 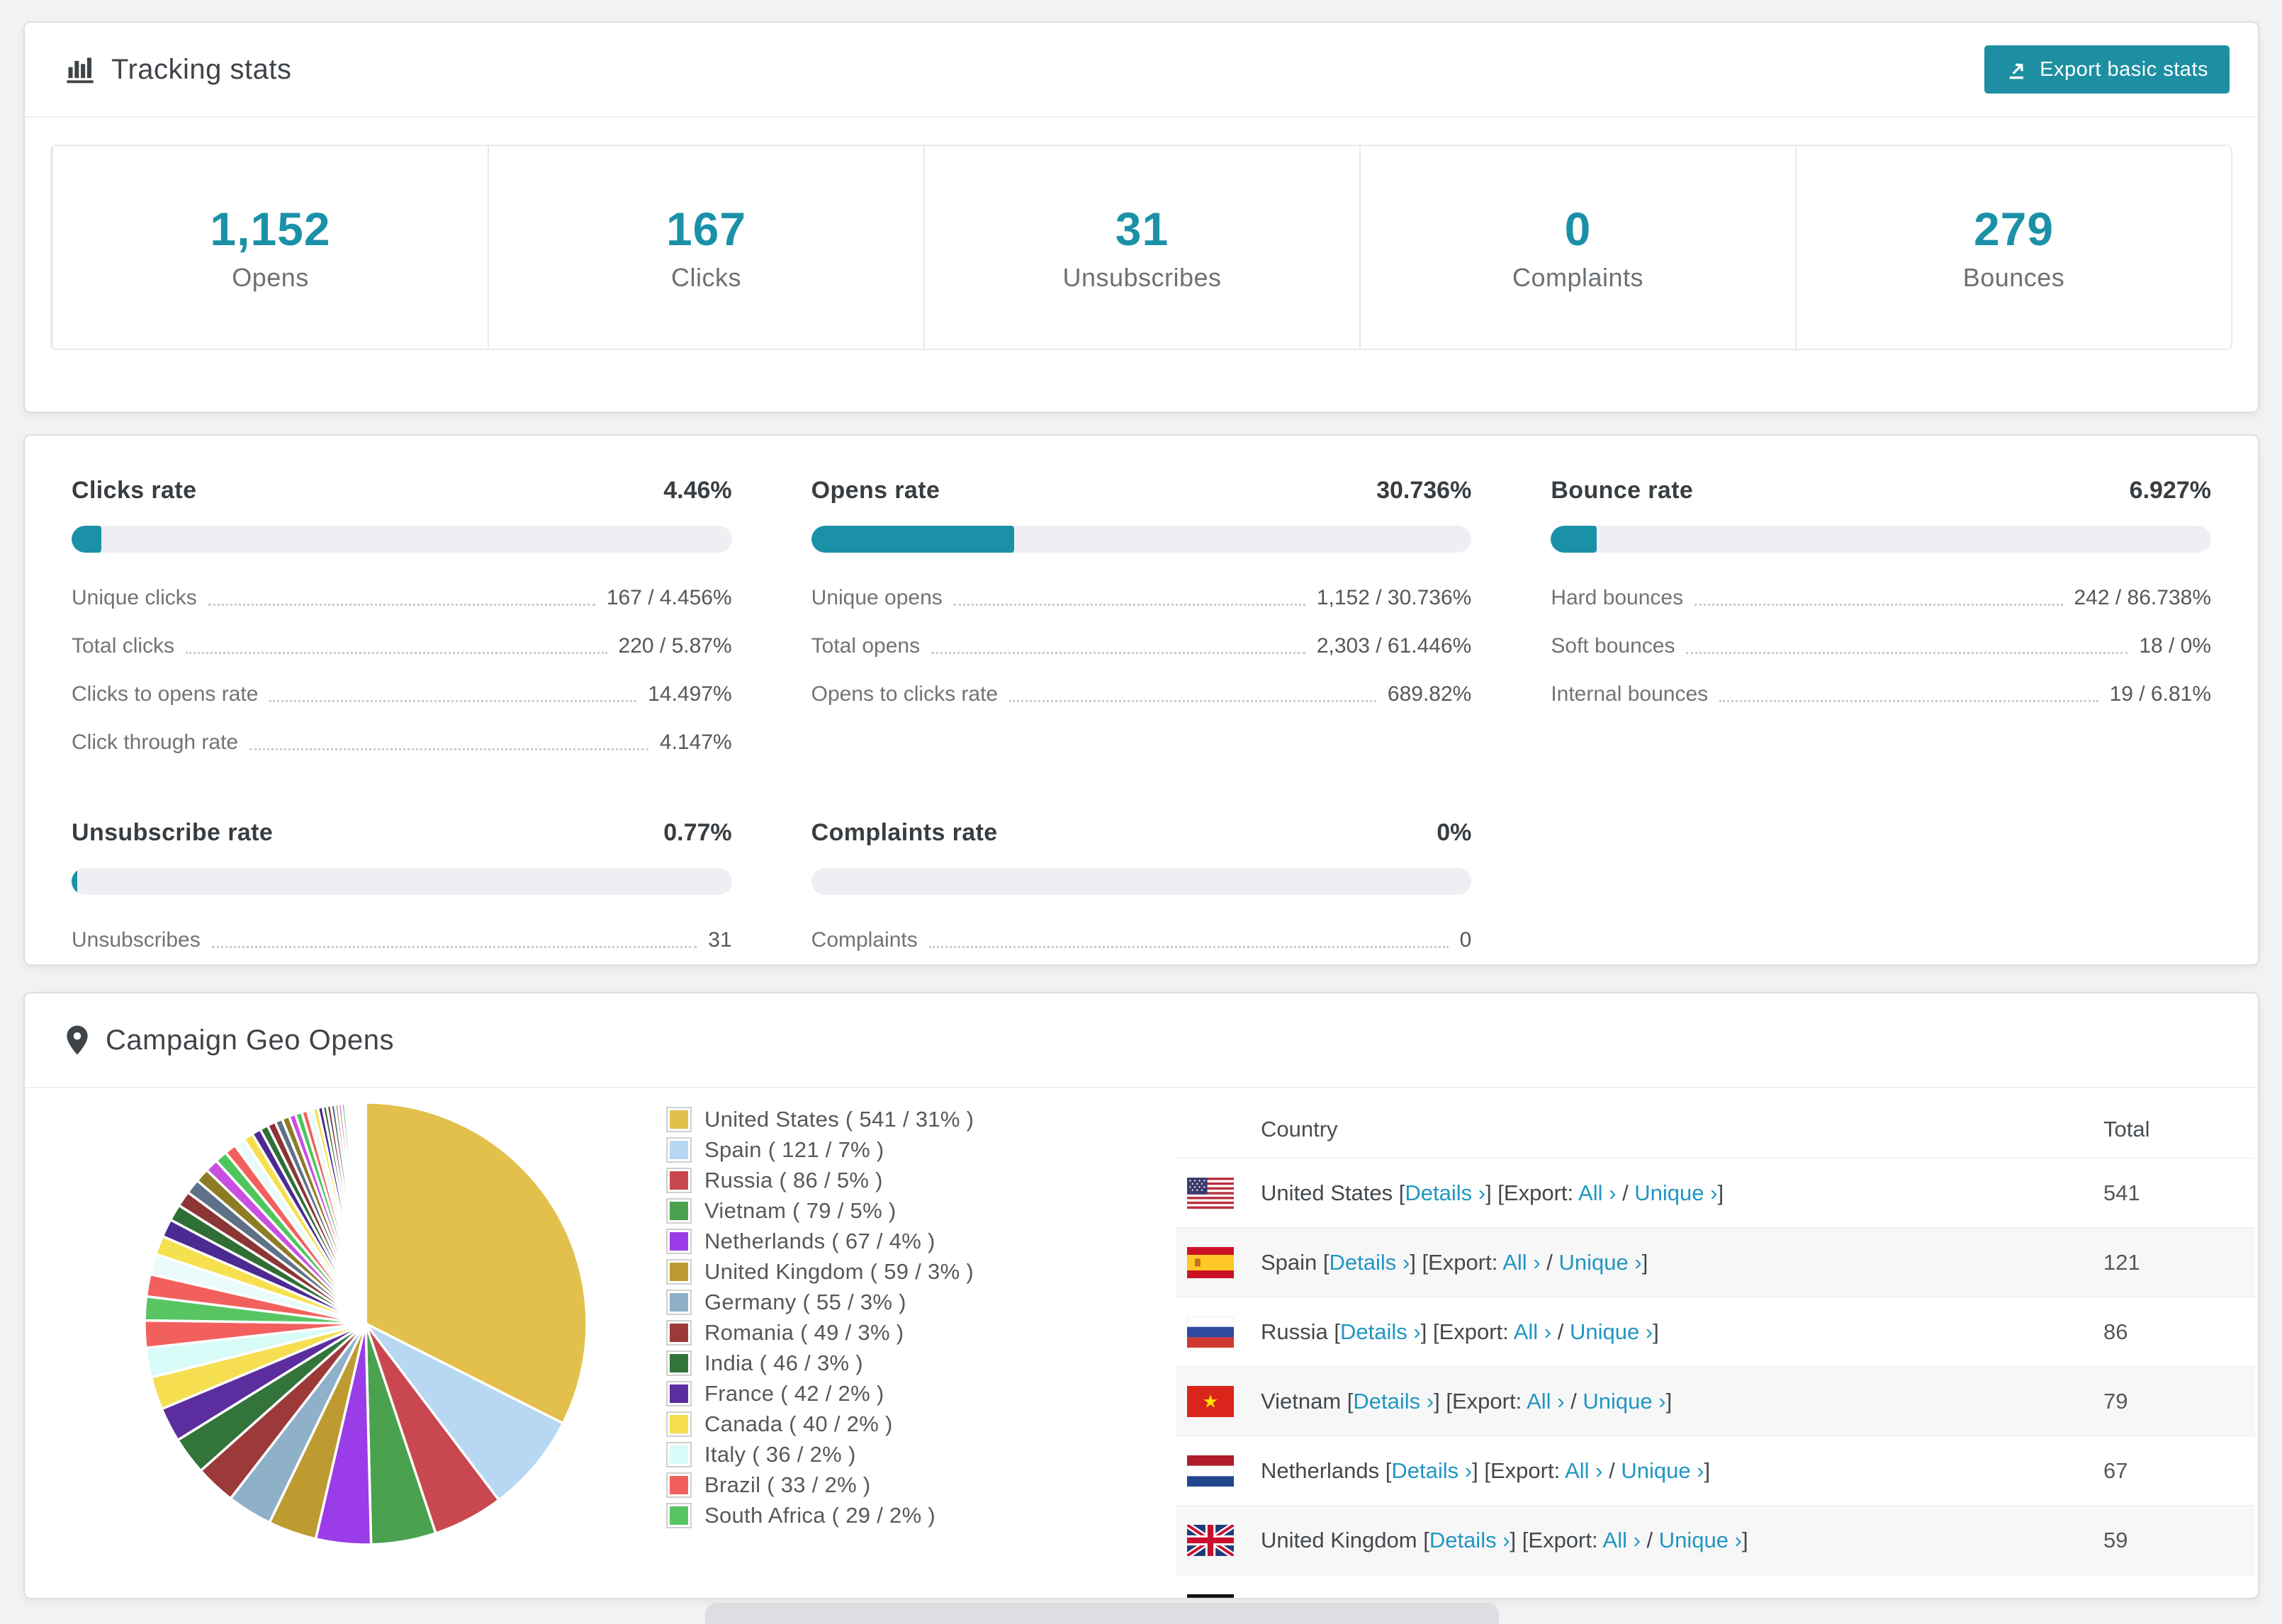 I want to click on legend-item: United States ( 541 / 31% ), so click(x=820, y=1119).